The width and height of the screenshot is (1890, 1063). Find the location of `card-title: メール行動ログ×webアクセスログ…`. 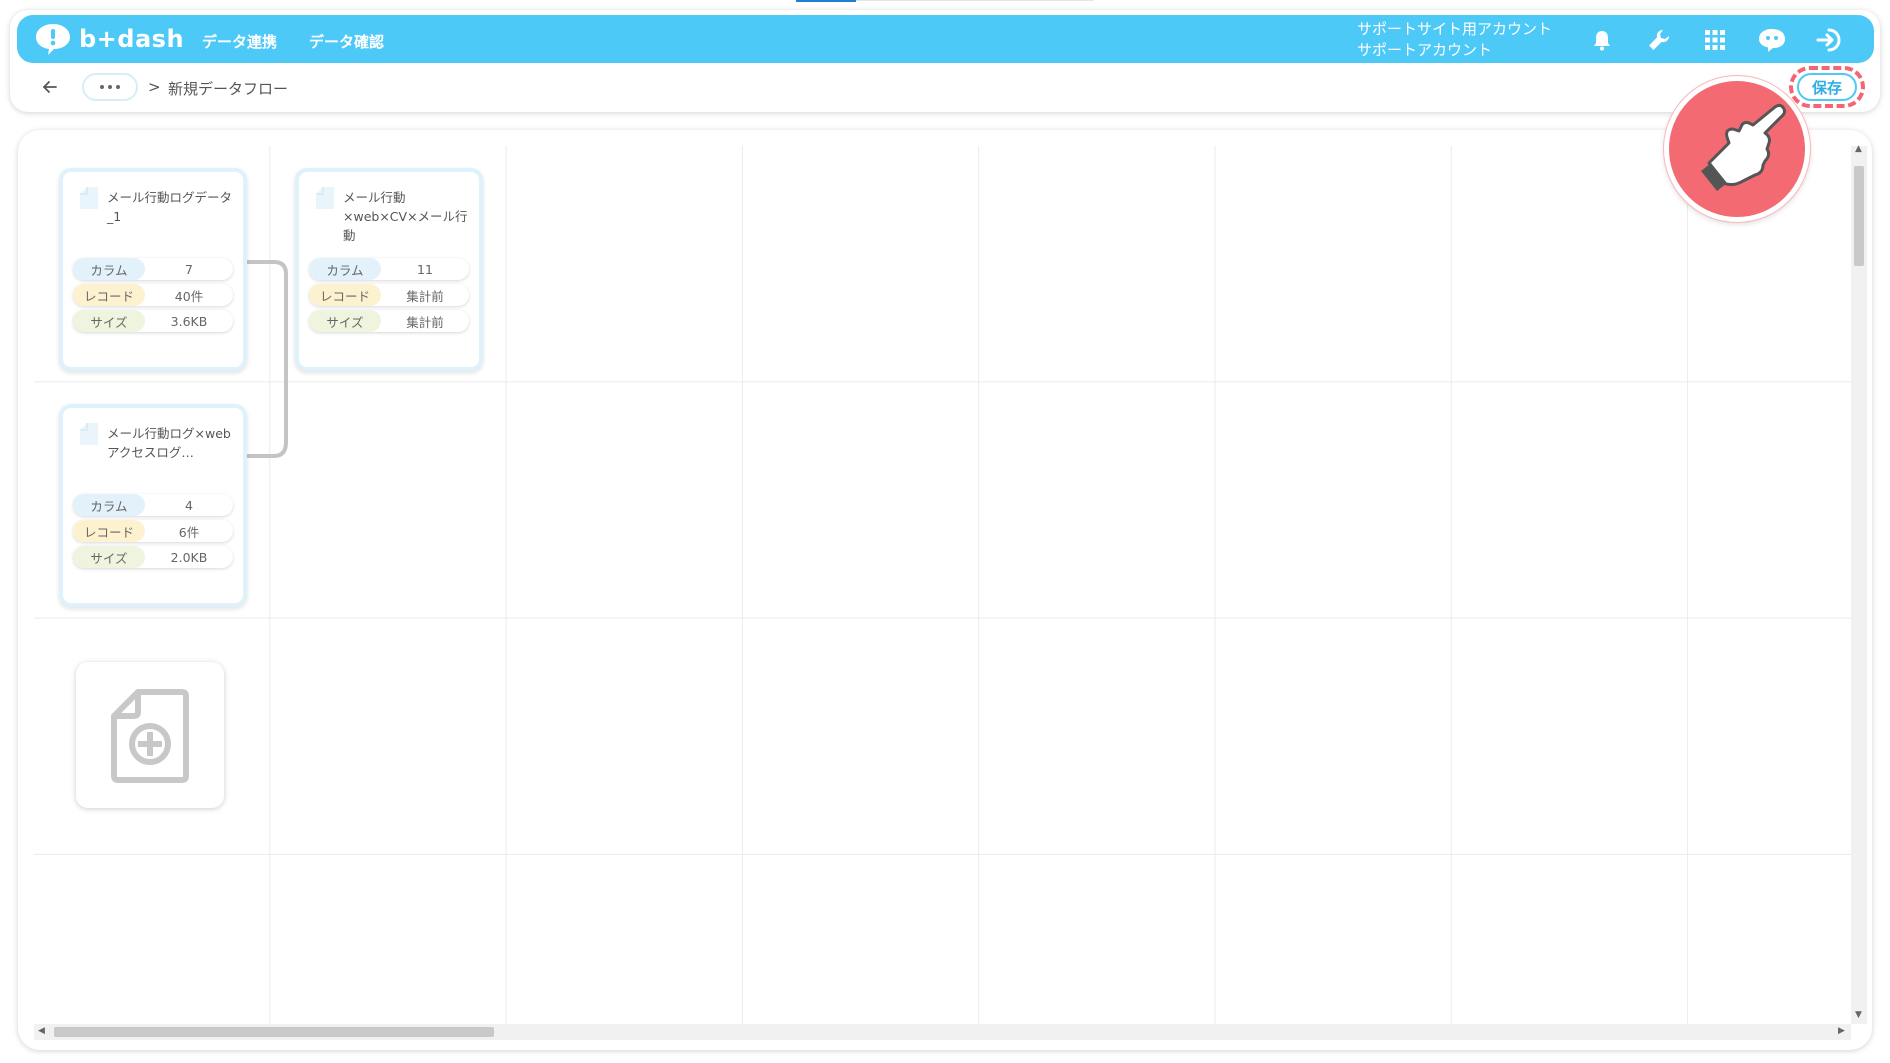

card-title: メール行動ログ×webアクセスログ… is located at coordinates (169, 443).